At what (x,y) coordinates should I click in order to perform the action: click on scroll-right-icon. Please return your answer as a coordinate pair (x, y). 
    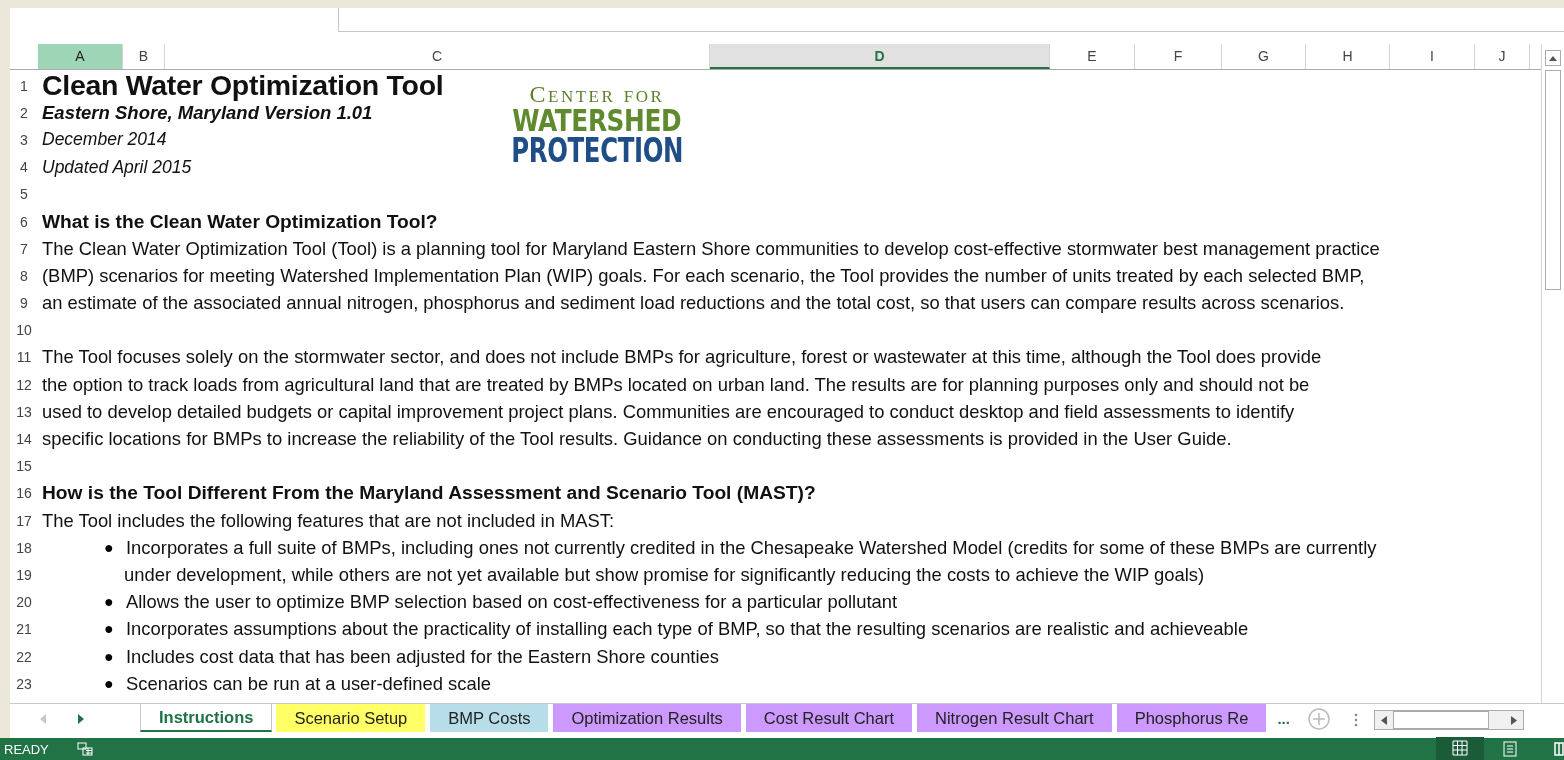
    Looking at the image, I should click on (1513, 720).